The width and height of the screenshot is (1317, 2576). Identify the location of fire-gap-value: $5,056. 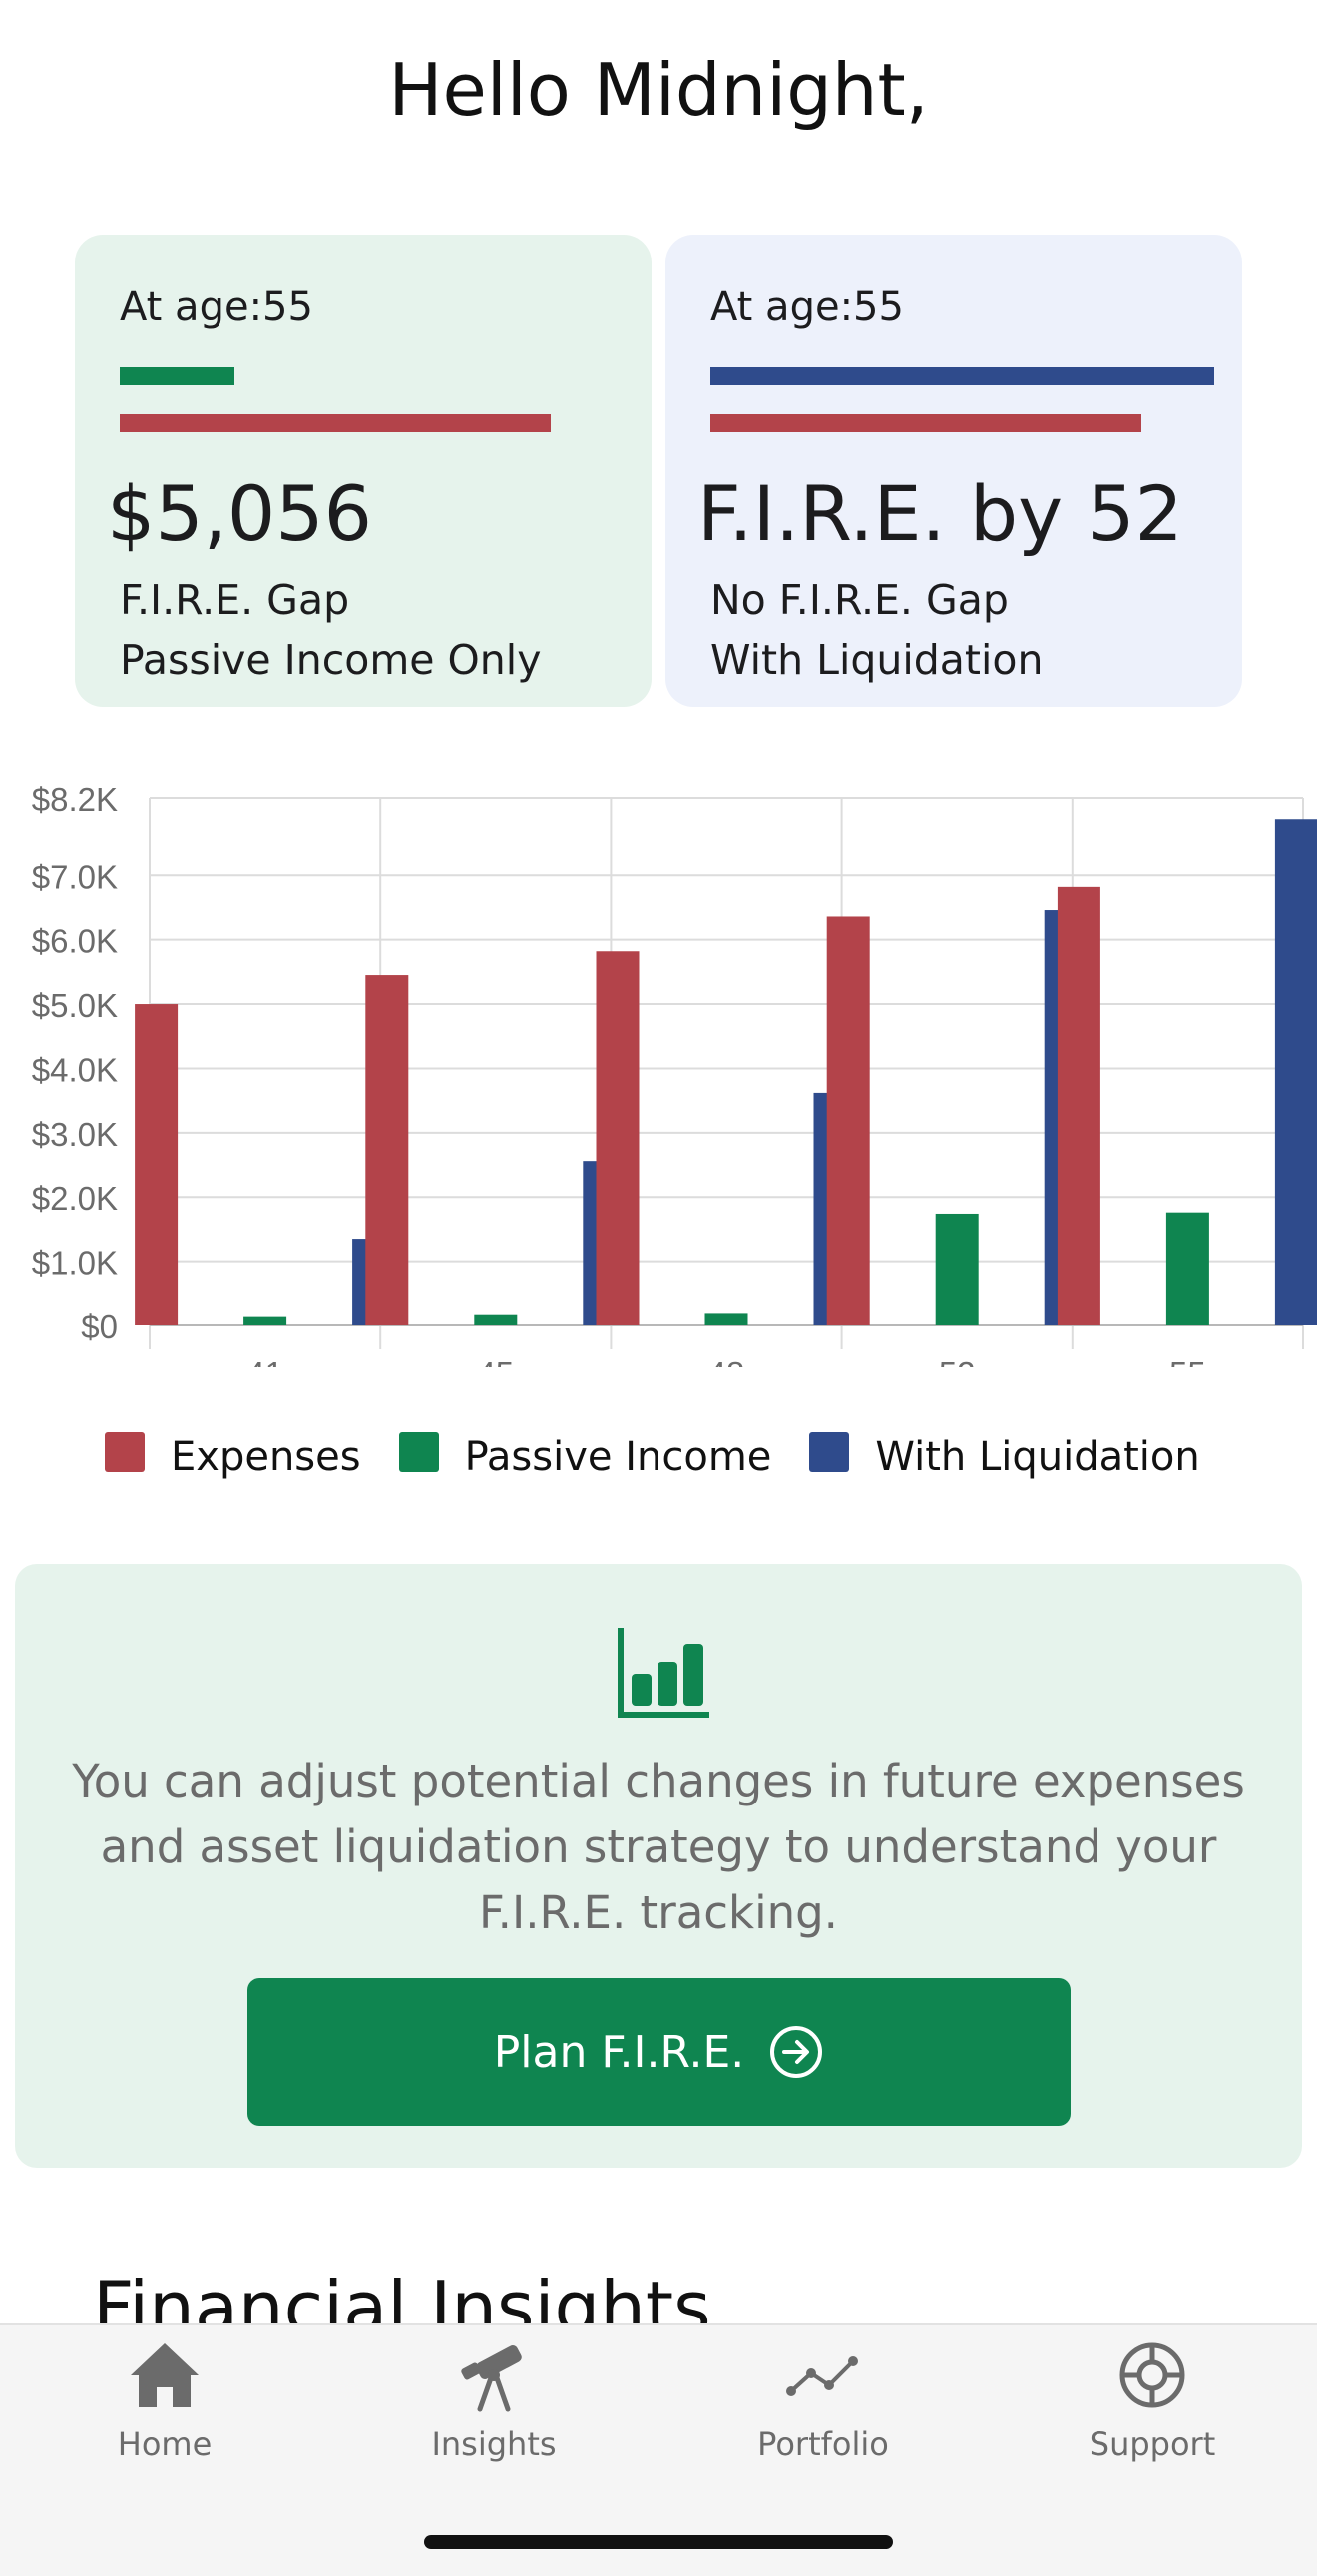
(240, 514).